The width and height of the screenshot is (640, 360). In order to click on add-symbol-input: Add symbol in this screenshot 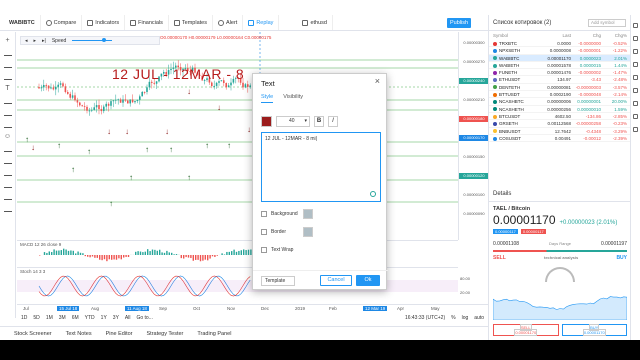, I will do `click(607, 22)`.